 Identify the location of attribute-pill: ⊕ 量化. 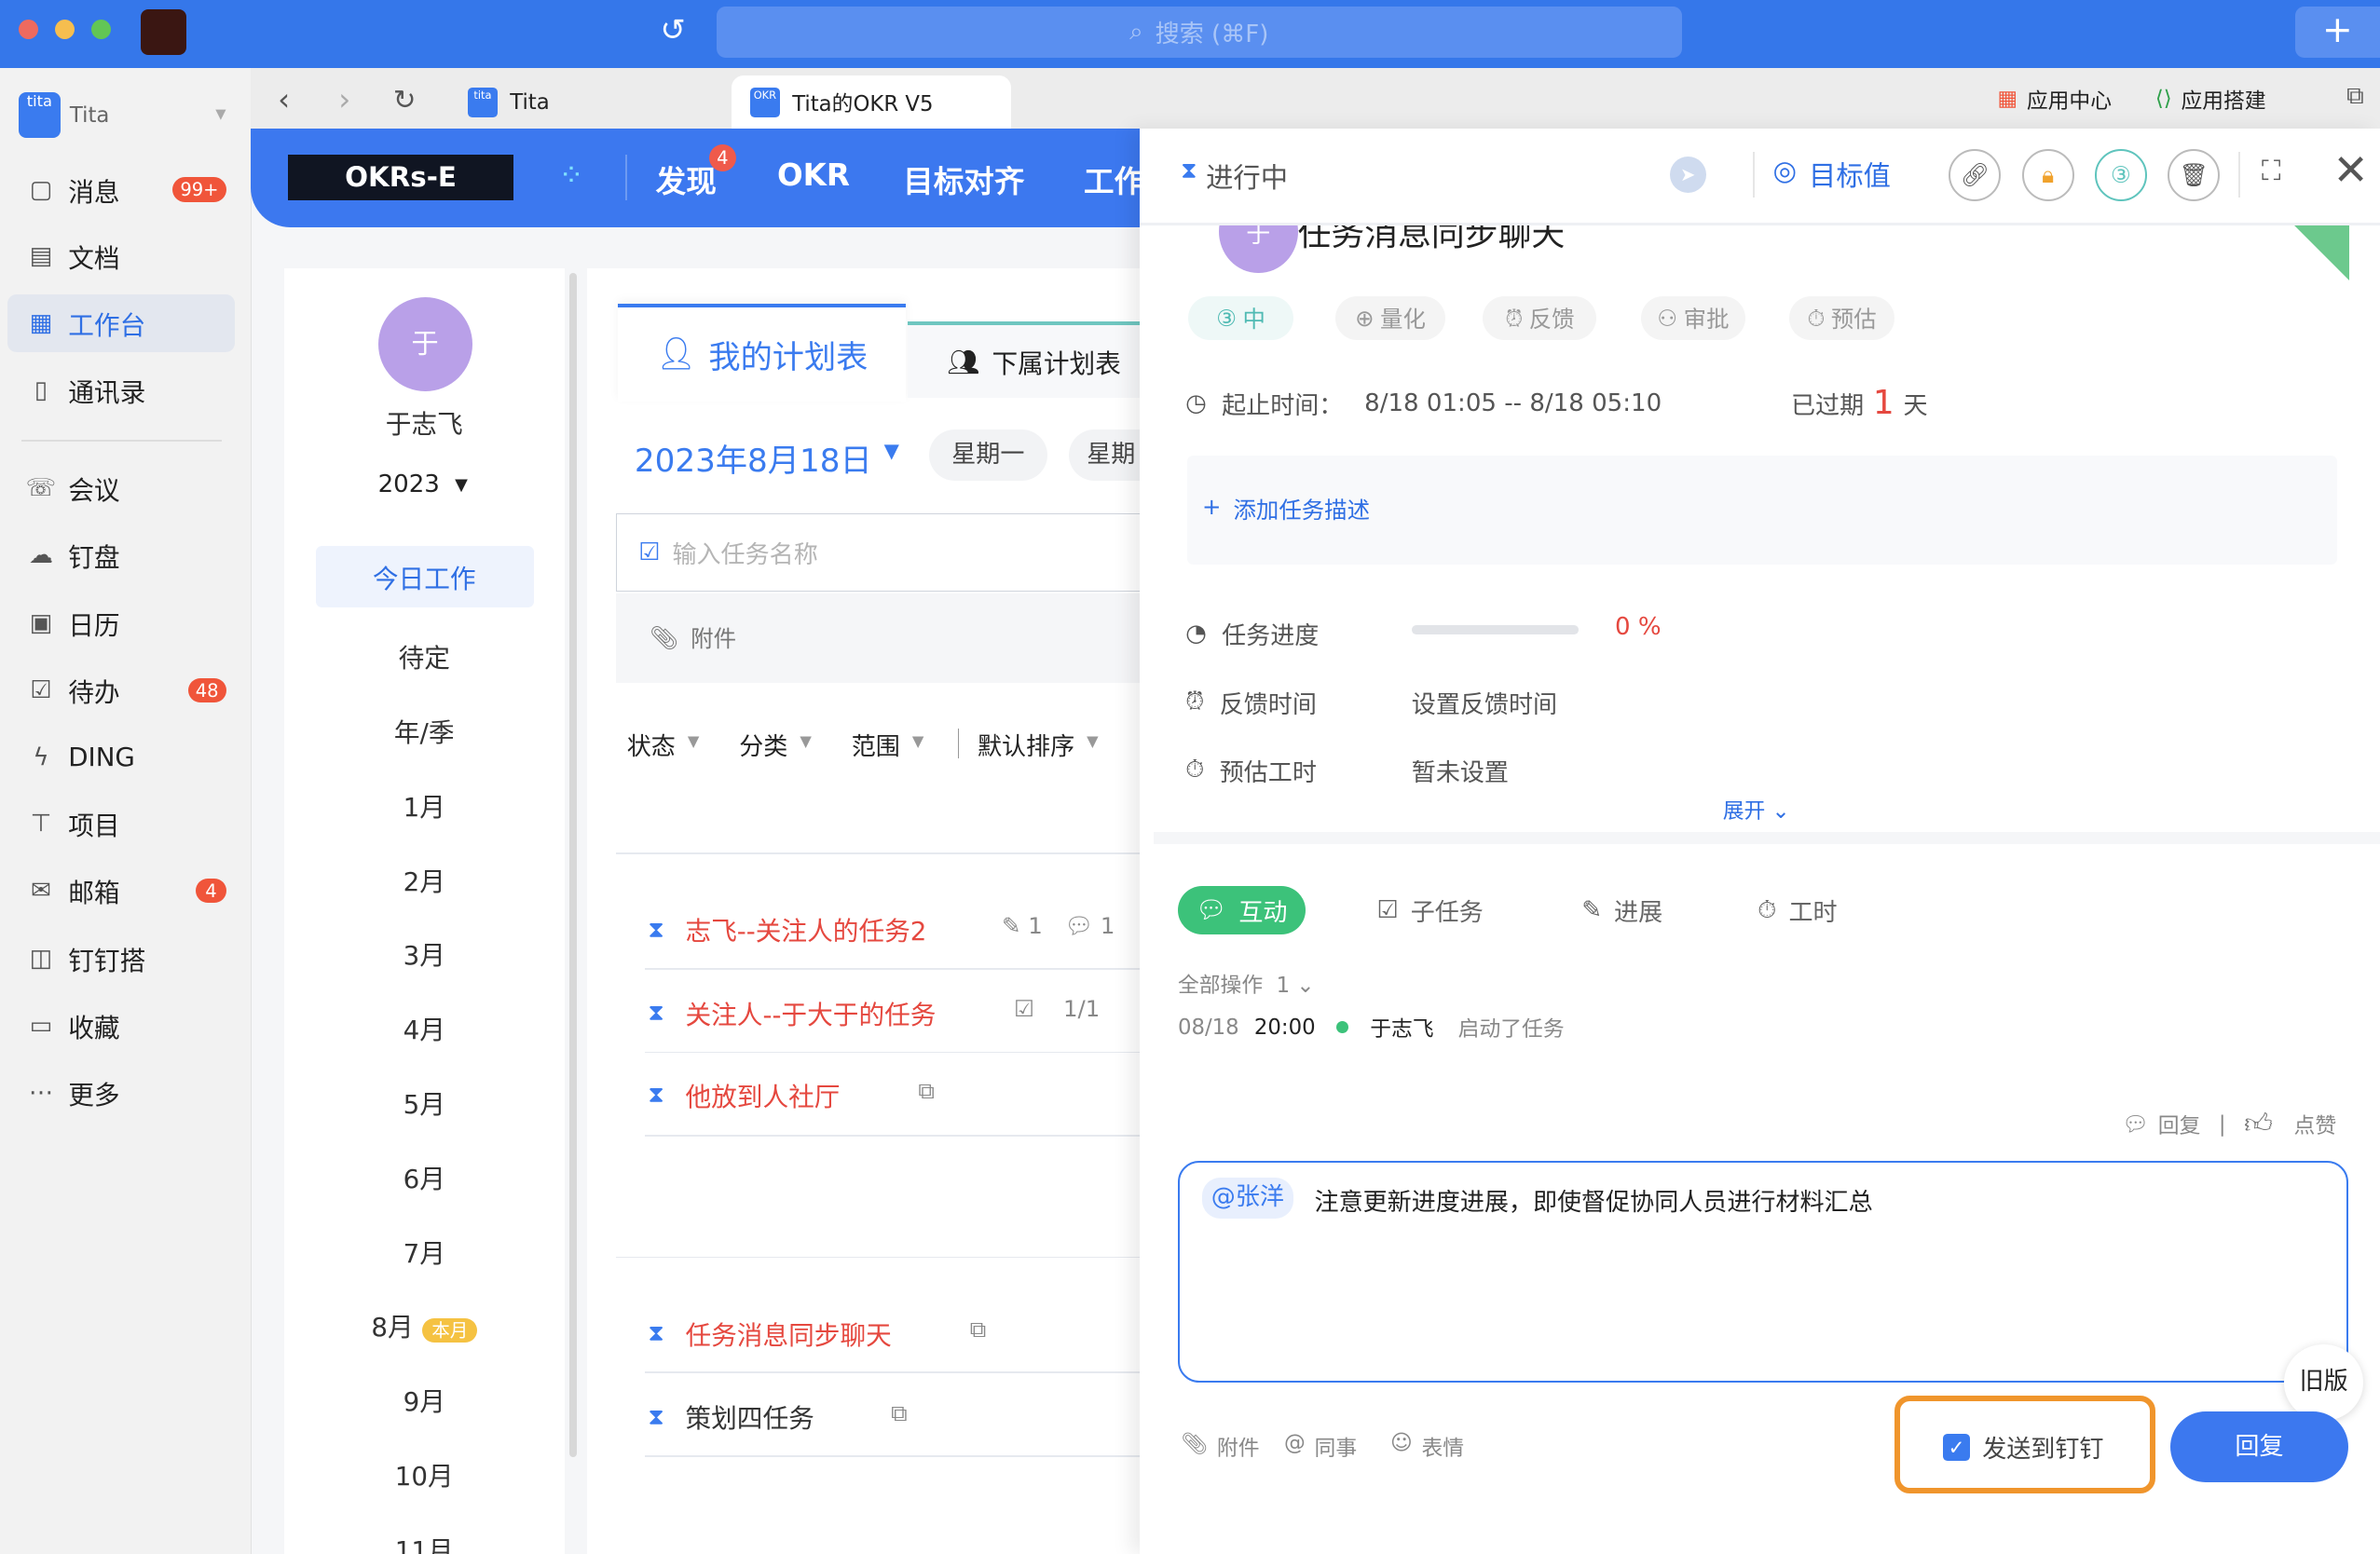
(1390, 317).